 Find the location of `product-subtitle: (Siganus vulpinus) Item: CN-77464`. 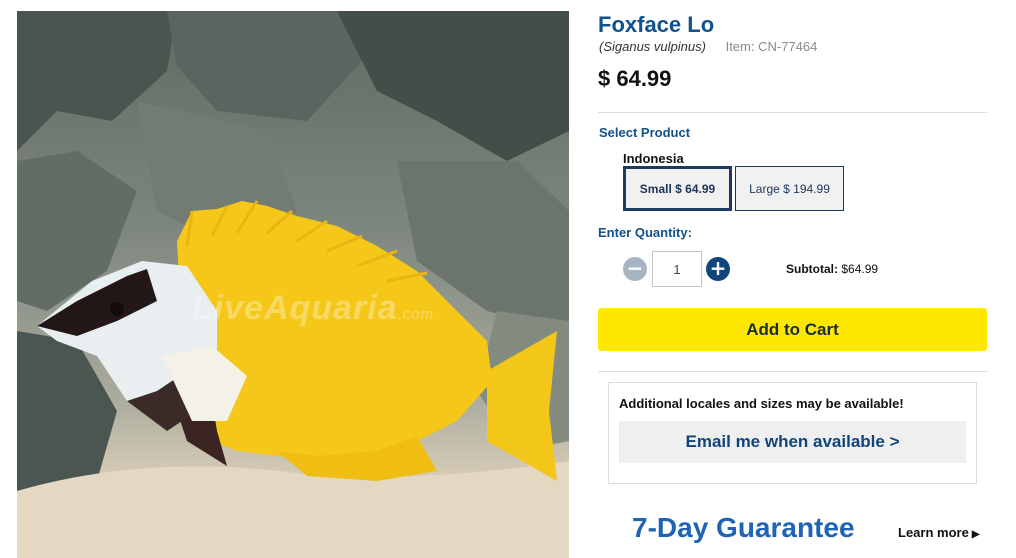

product-subtitle: (Siganus vulpinus) Item: CN-77464 is located at coordinates (708, 46).